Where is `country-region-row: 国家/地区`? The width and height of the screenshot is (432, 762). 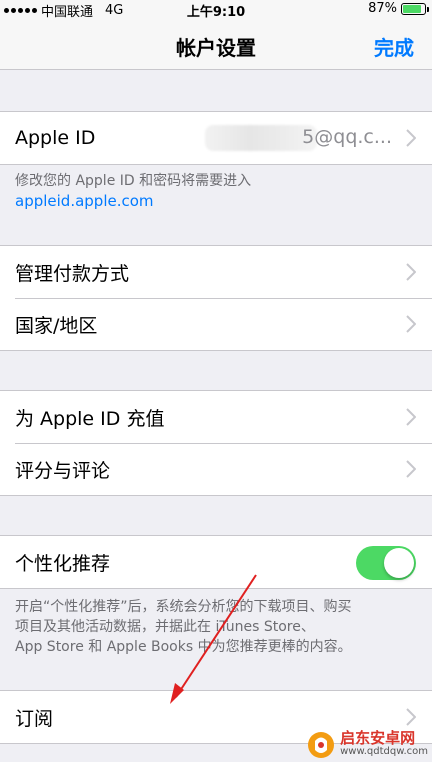 country-region-row: 国家/地区 is located at coordinates (216, 324).